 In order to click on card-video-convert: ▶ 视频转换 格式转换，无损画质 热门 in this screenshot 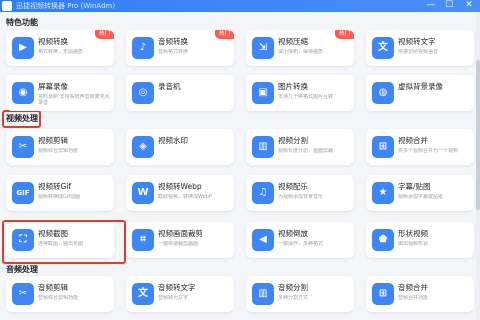, I will do `click(60, 48)`.